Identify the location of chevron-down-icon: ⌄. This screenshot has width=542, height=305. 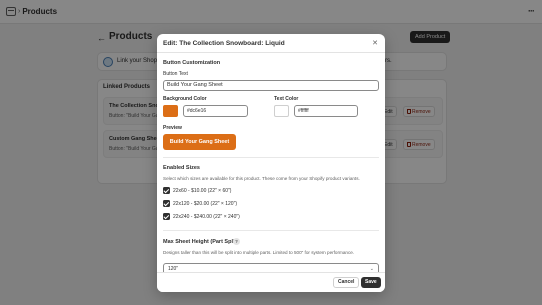
(371, 269).